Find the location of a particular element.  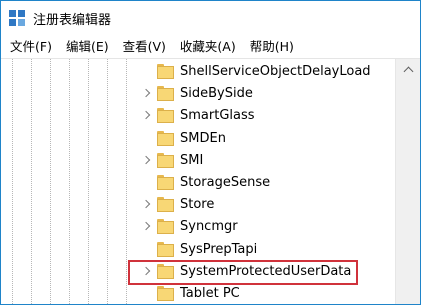

menu-bar: 文件(F) 编辑(E) 查看(V) 收藏夹(A) 帮助(H) is located at coordinates (210, 47).